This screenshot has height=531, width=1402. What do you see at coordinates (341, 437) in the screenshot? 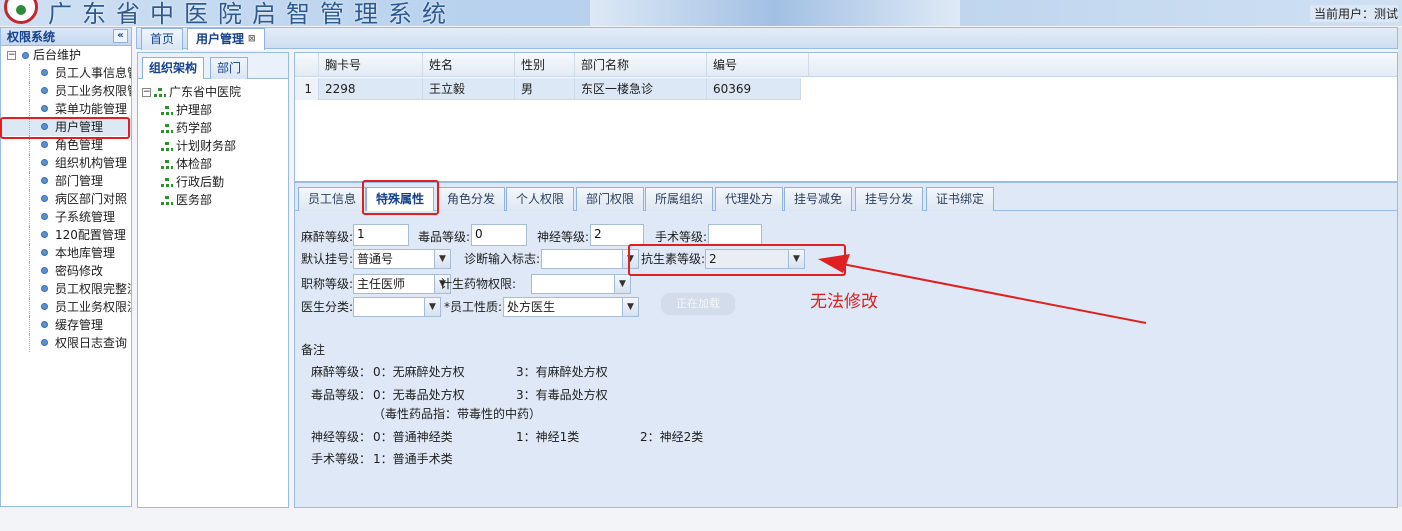
I see `note-nerve-label: 神经等级：` at bounding box center [341, 437].